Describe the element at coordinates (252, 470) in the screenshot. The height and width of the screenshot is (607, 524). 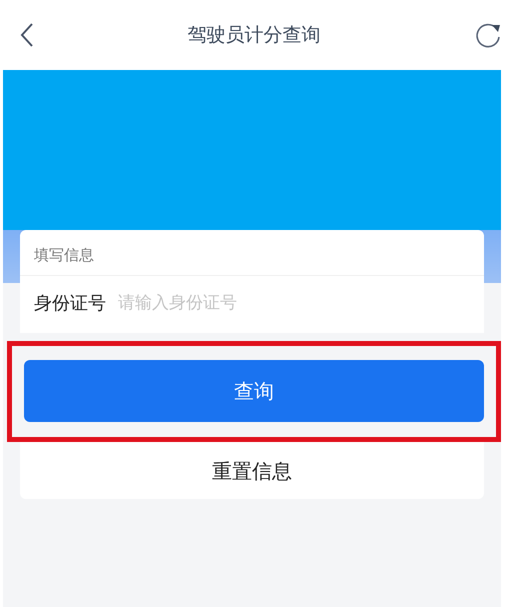
I see `reset-button: 重置信息` at that location.